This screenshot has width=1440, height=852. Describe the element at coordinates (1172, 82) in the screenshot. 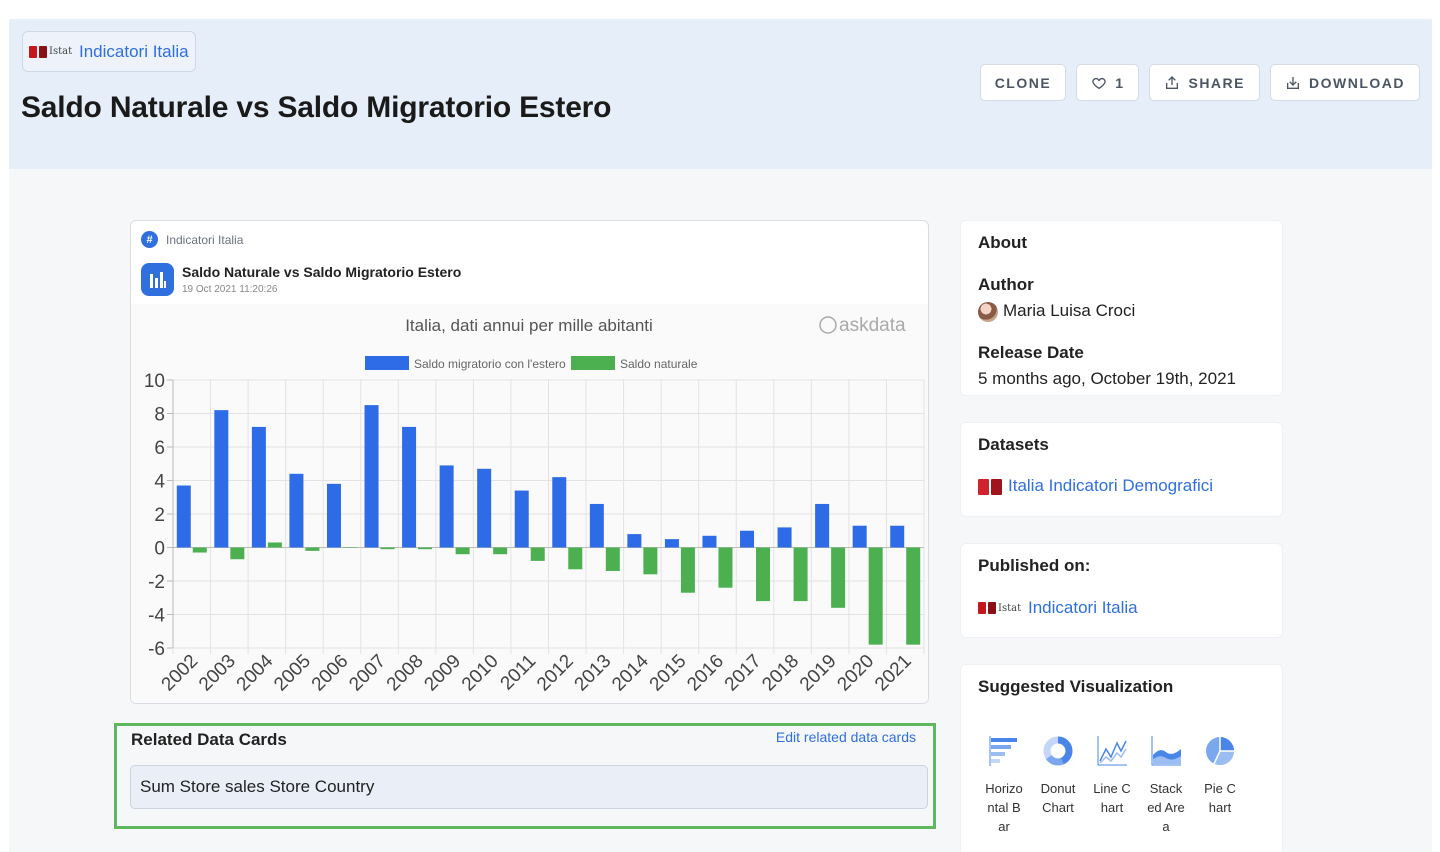

I see `share-icon` at that location.